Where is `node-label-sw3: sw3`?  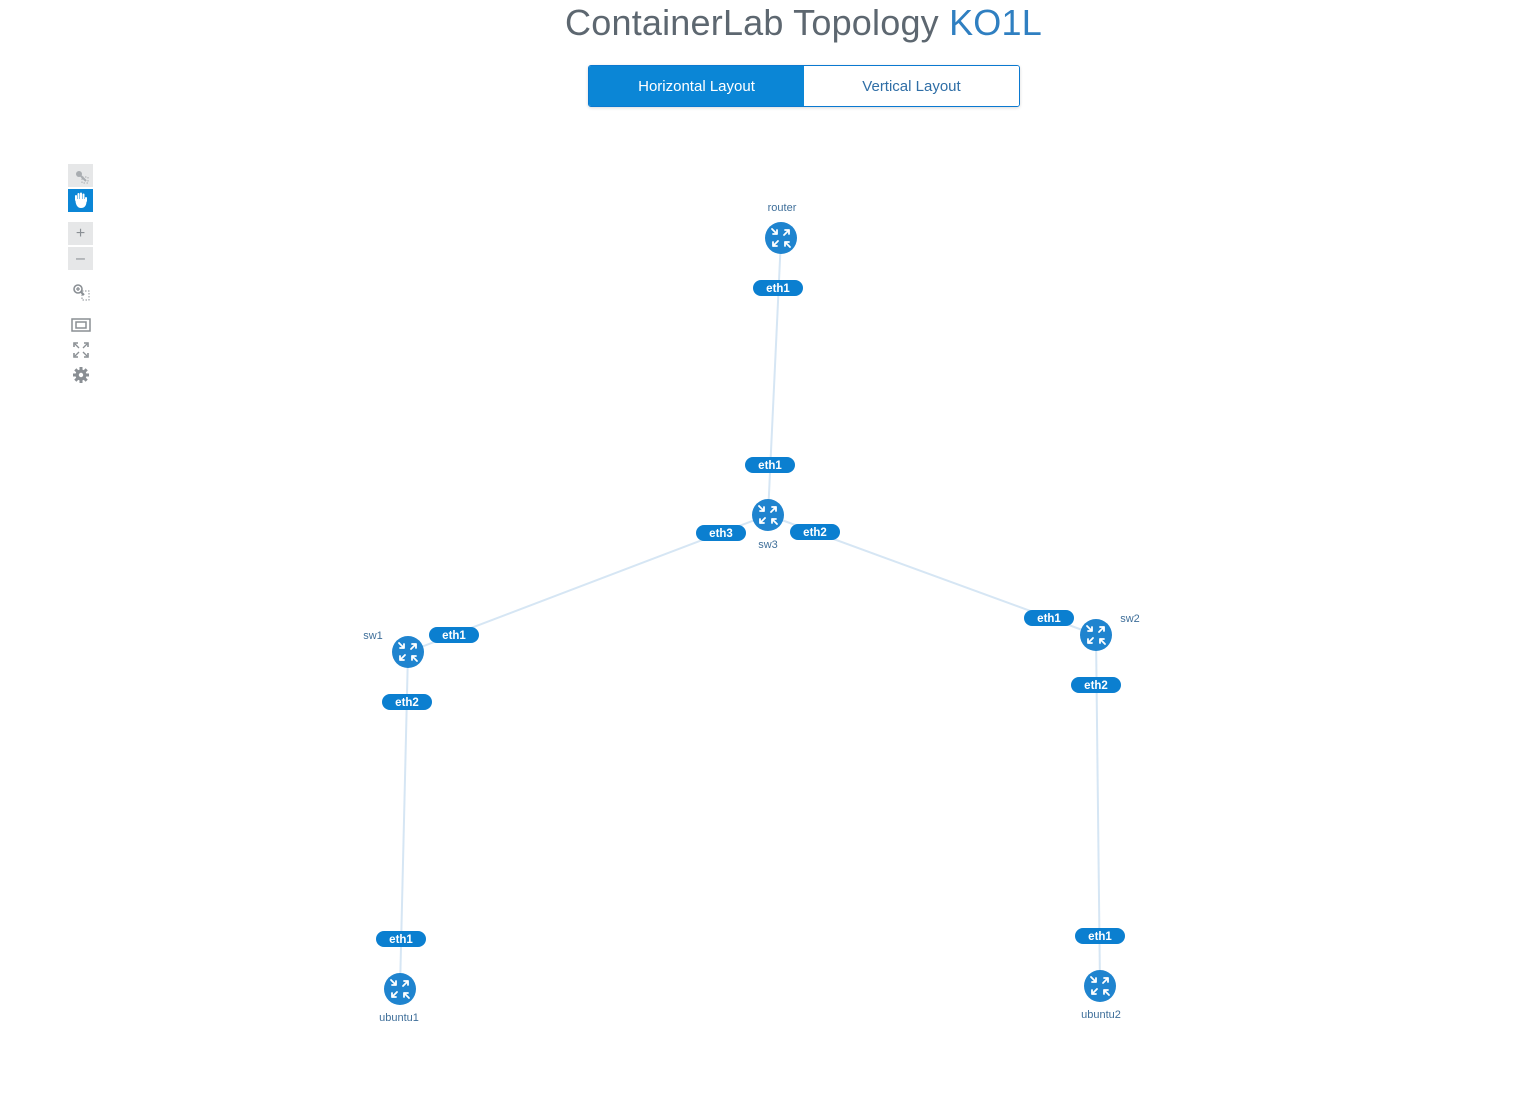
node-label-sw3: sw3 is located at coordinates (768, 545).